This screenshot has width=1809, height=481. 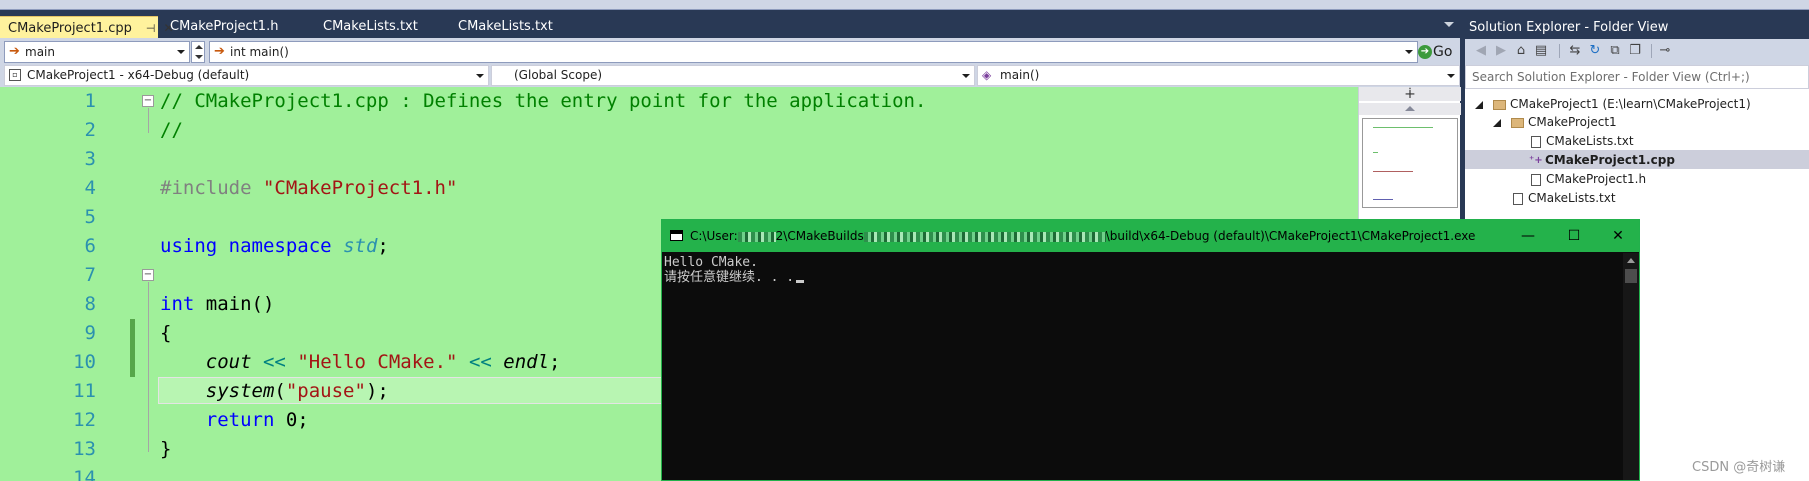 I want to click on tree-item-cpp-file: ⁺+ CMakeProject1.cpp, so click(x=1602, y=160).